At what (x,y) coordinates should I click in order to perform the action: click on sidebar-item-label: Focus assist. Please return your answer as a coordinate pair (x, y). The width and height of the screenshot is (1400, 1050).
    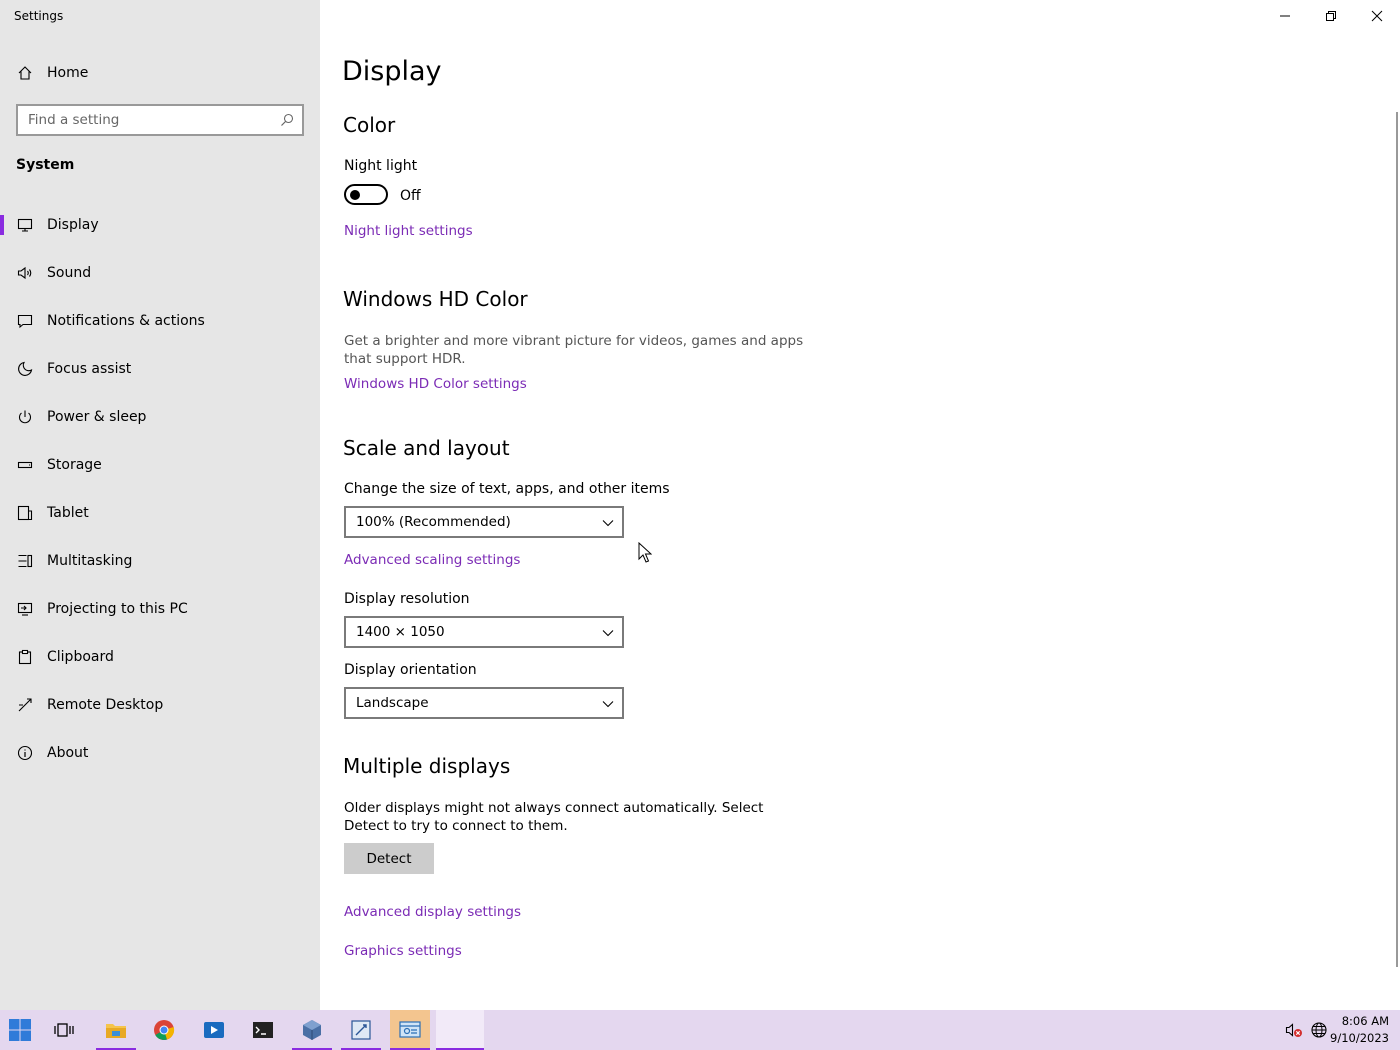
    Looking at the image, I should click on (89, 369).